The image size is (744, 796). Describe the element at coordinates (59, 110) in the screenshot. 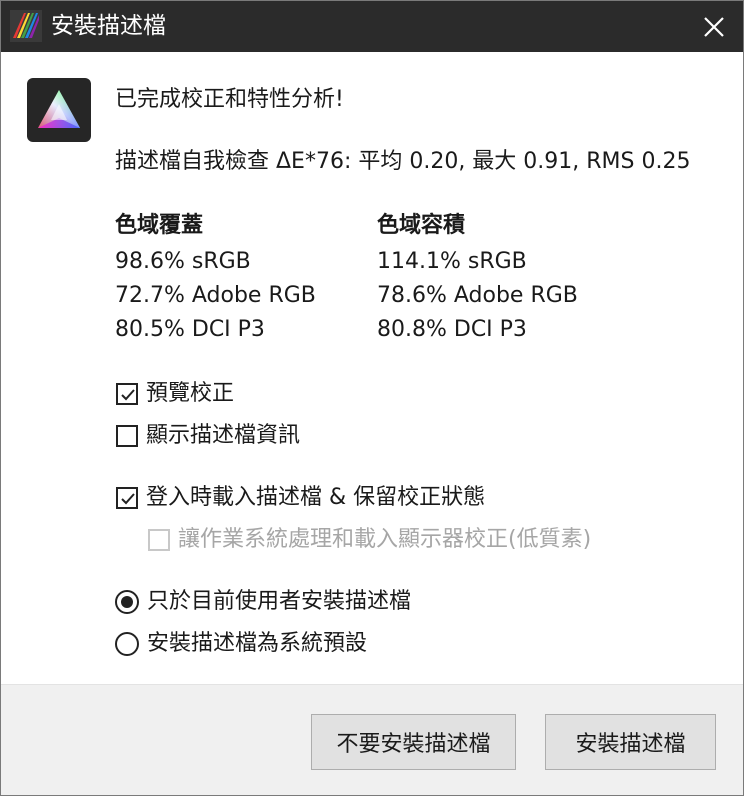

I see `displaycal-triangle-icon` at that location.